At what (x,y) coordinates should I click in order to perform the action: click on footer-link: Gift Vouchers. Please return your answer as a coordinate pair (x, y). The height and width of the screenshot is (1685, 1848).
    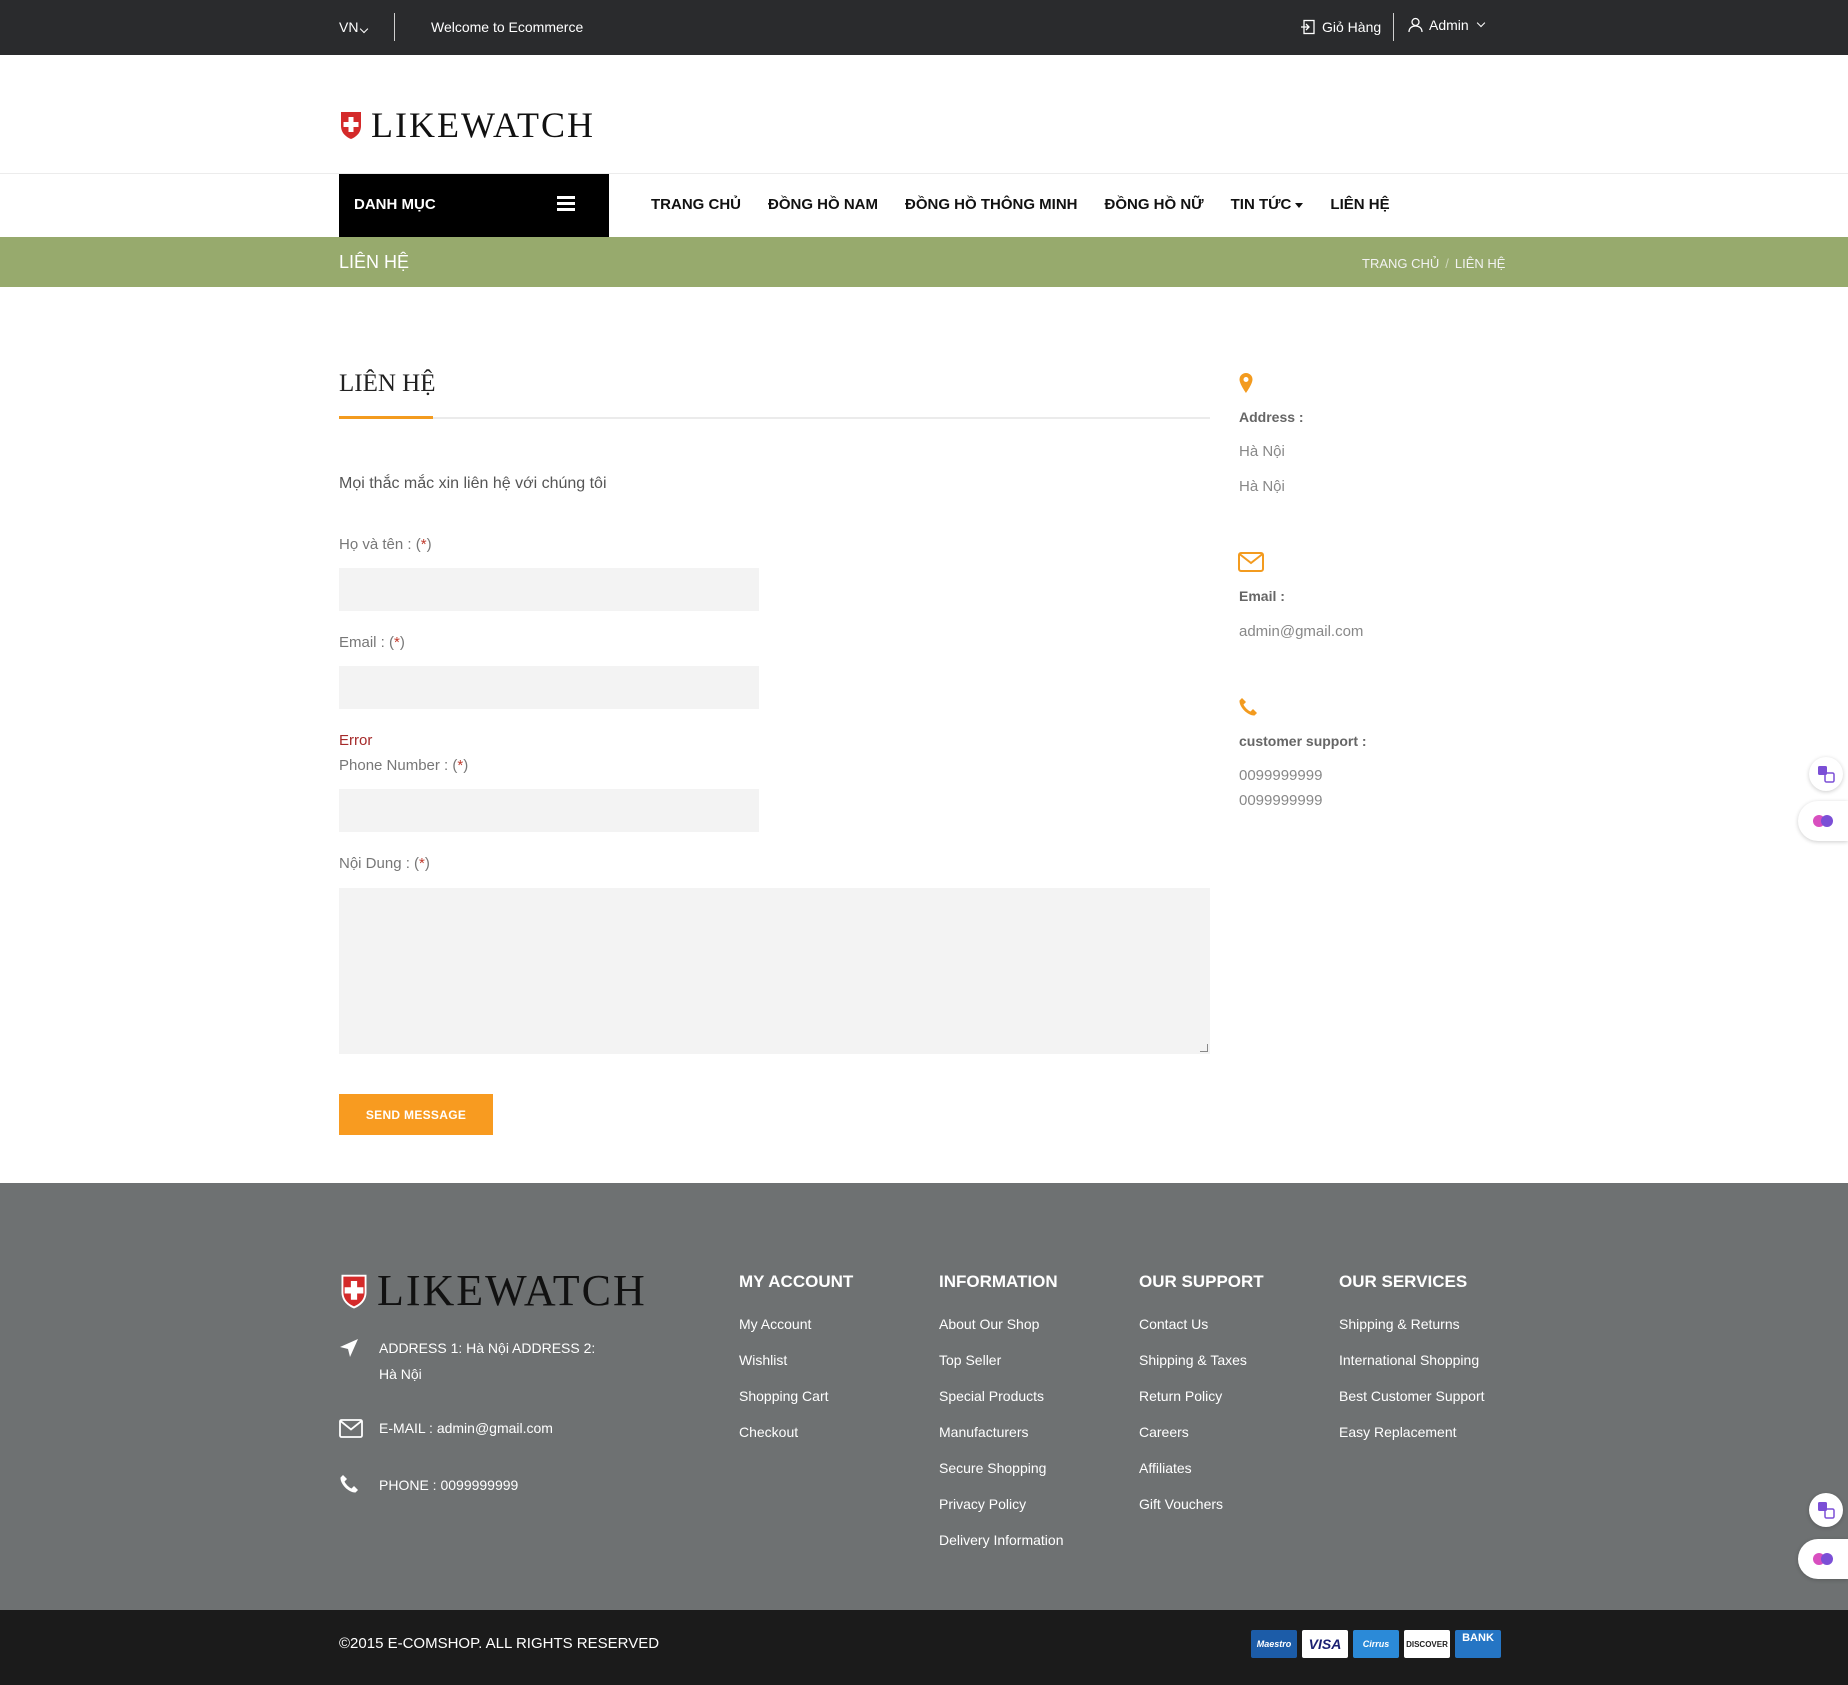
    Looking at the image, I should click on (1181, 1504).